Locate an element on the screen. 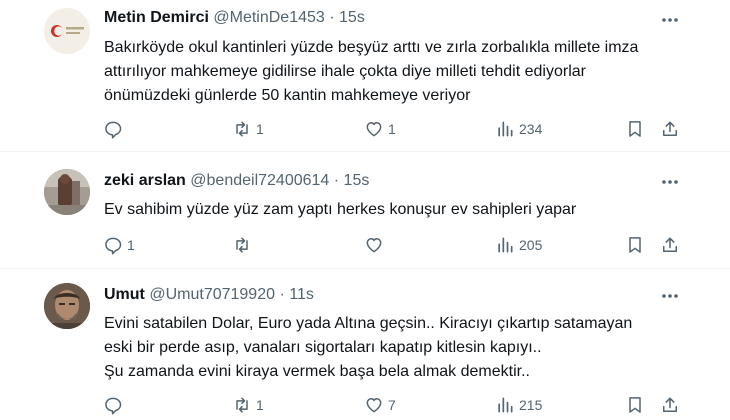  views-button: 234 is located at coordinates (518, 129).